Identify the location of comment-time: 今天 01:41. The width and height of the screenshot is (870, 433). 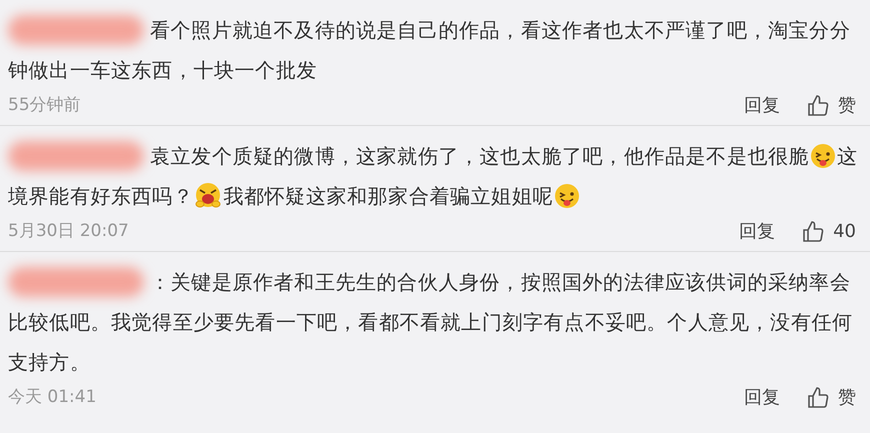
(52, 397).